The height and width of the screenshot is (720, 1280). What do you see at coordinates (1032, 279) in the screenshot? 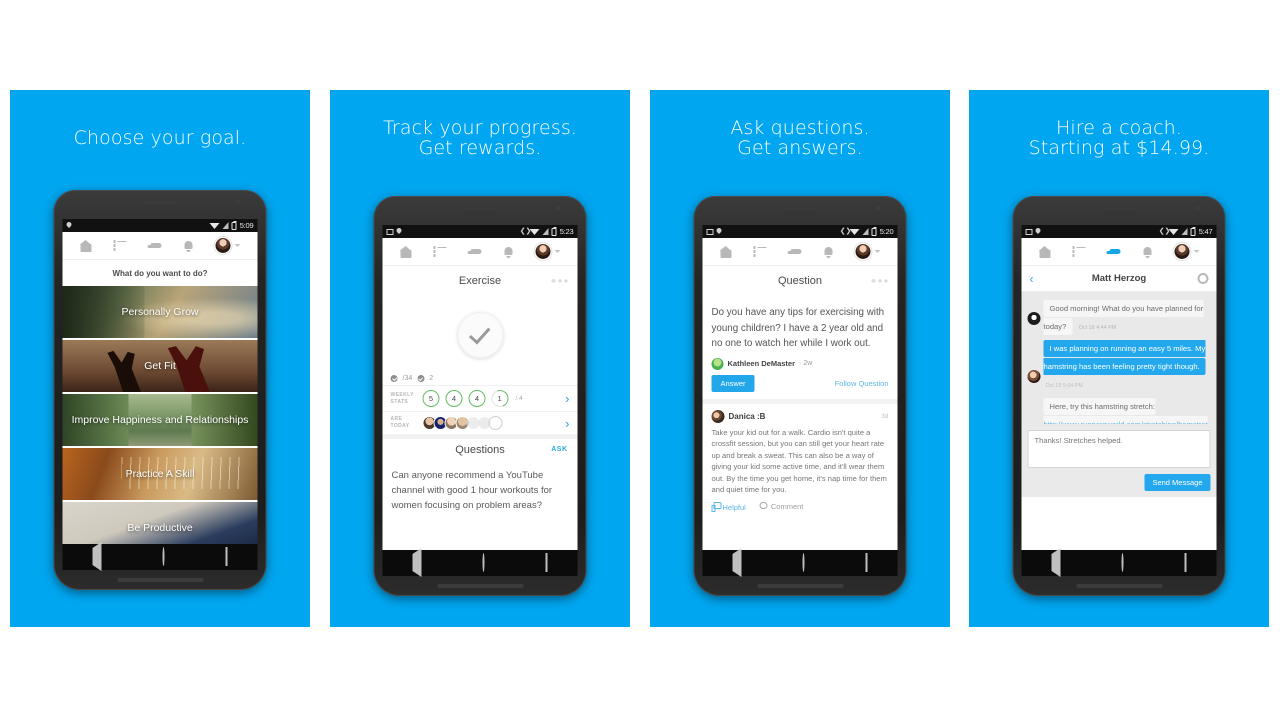
I see `back-chevron-icon: ‹` at bounding box center [1032, 279].